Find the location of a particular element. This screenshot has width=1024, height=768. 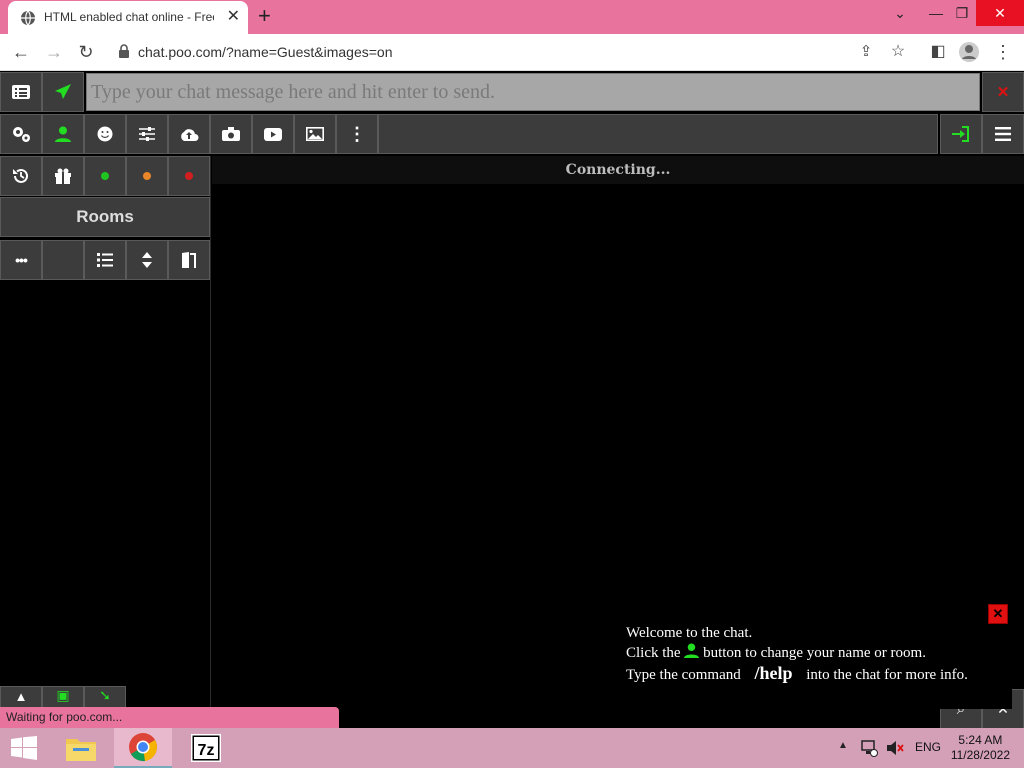

red-dot-icon is located at coordinates (189, 176).